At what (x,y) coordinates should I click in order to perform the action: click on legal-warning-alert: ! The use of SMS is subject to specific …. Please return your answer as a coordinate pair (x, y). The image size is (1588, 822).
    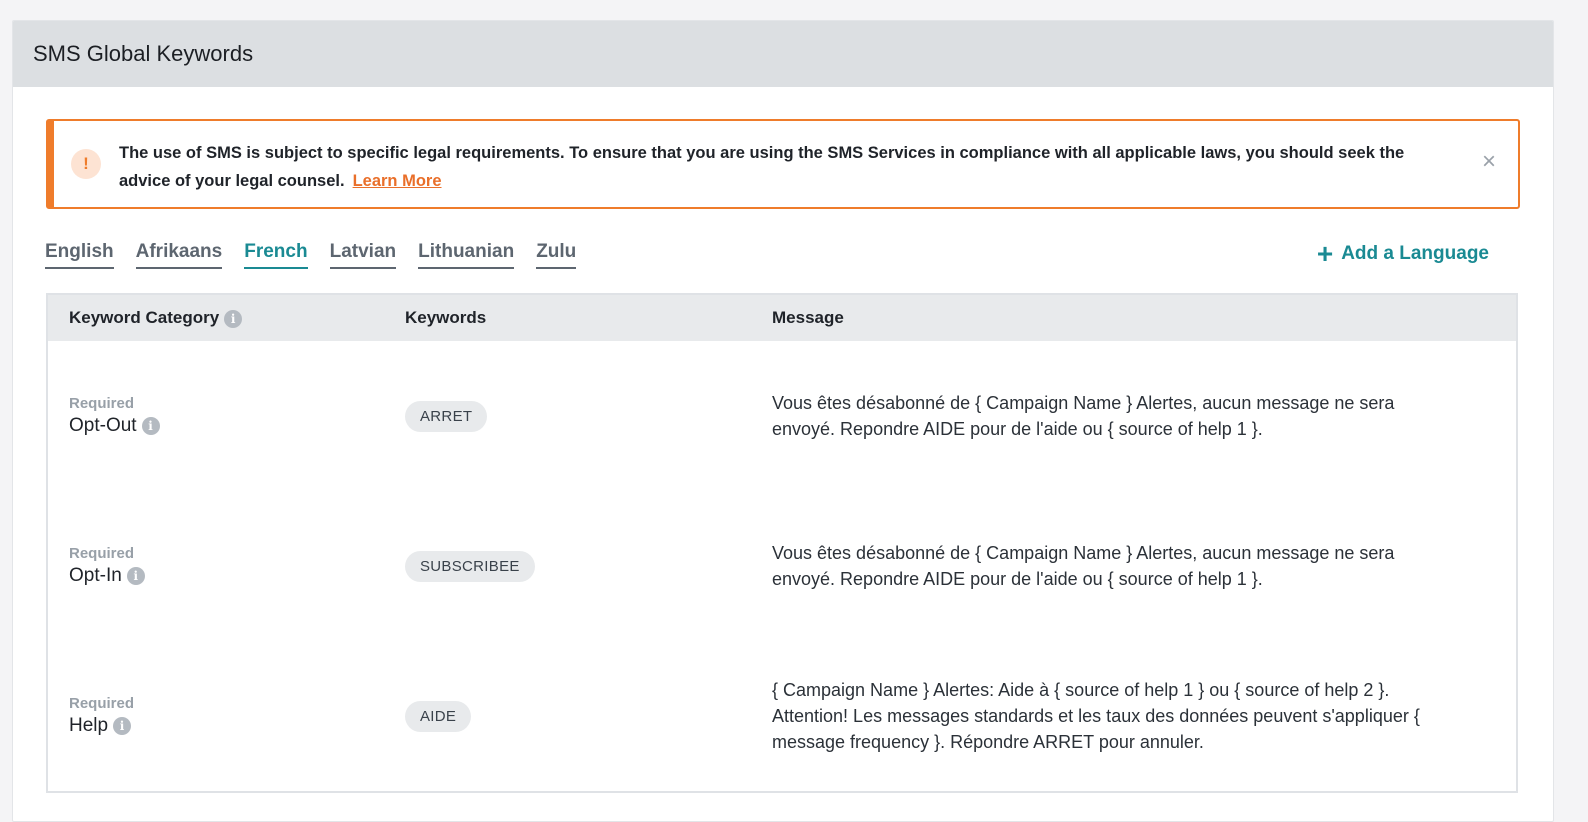
    Looking at the image, I should click on (783, 164).